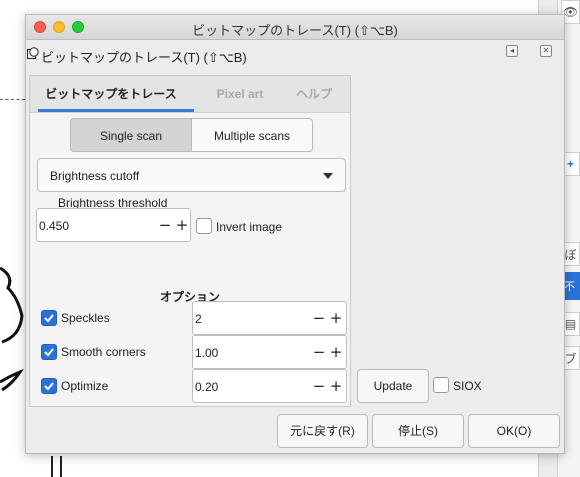 This screenshot has height=477, width=580. I want to click on siox-label: SIOX, so click(467, 386).